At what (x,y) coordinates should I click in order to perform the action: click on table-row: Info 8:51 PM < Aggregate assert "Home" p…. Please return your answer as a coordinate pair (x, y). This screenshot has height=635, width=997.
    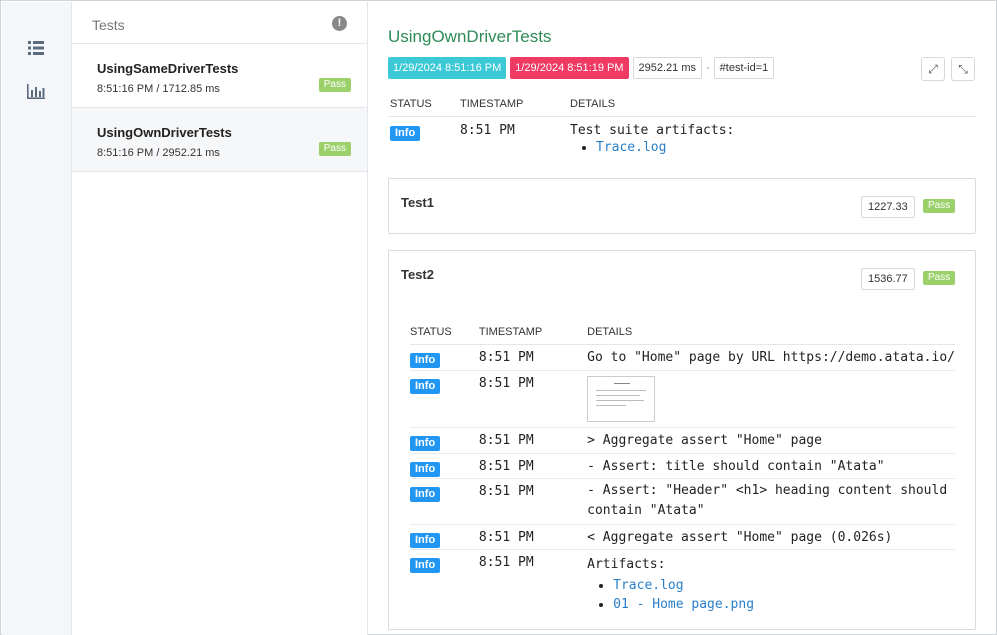
    Looking at the image, I should click on (682, 537).